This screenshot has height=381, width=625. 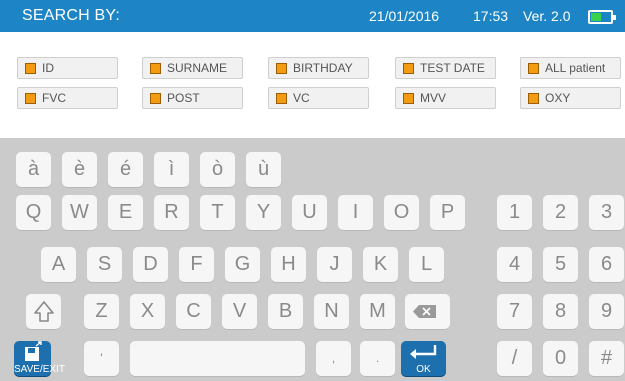 I want to click on key-digit: 8, so click(x=560, y=311).